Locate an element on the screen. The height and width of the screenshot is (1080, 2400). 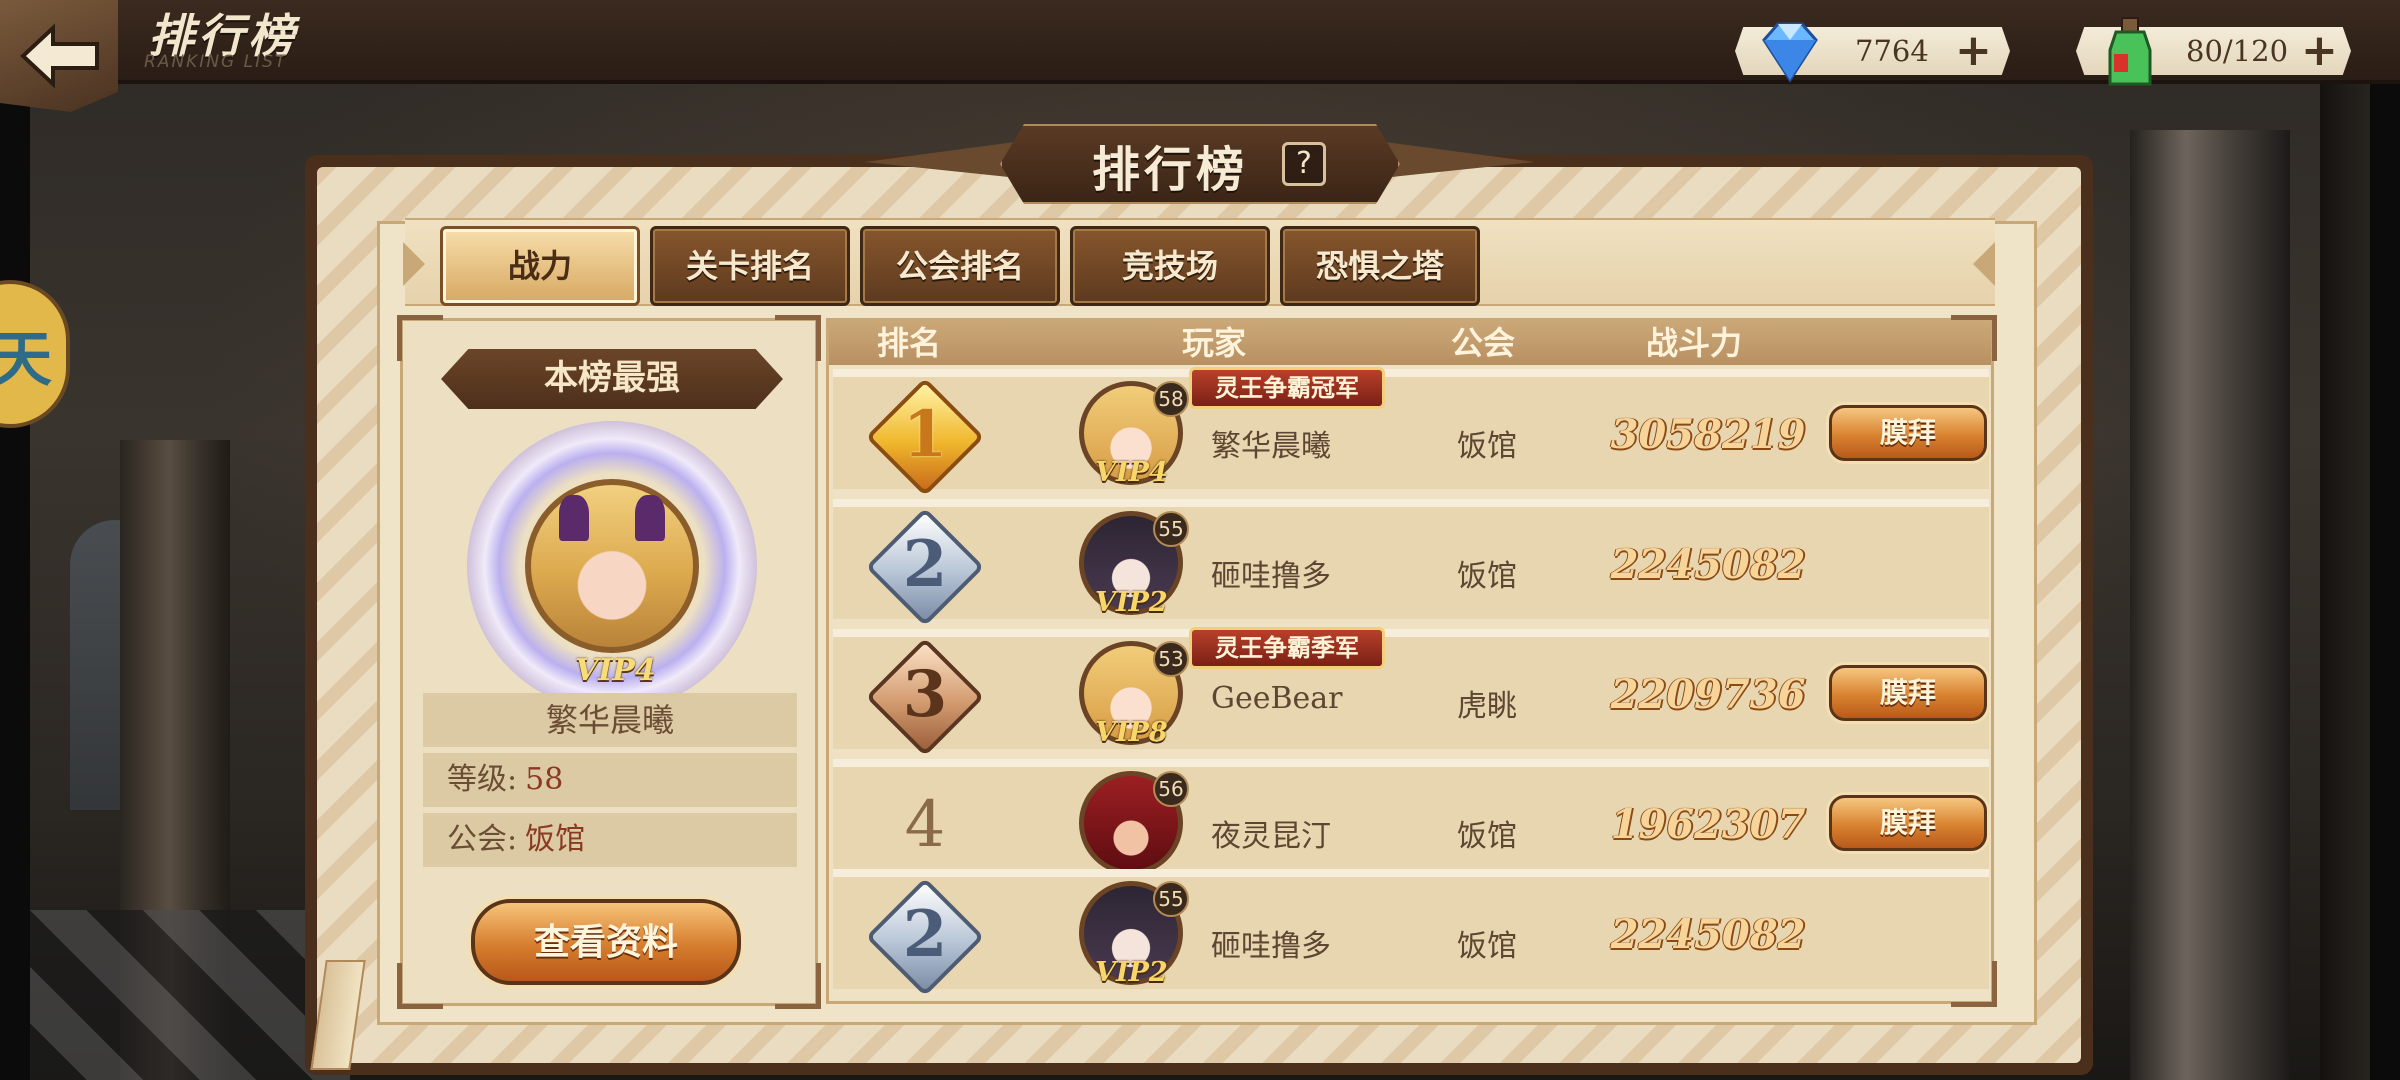
background-floor is located at coordinates (190, 995).